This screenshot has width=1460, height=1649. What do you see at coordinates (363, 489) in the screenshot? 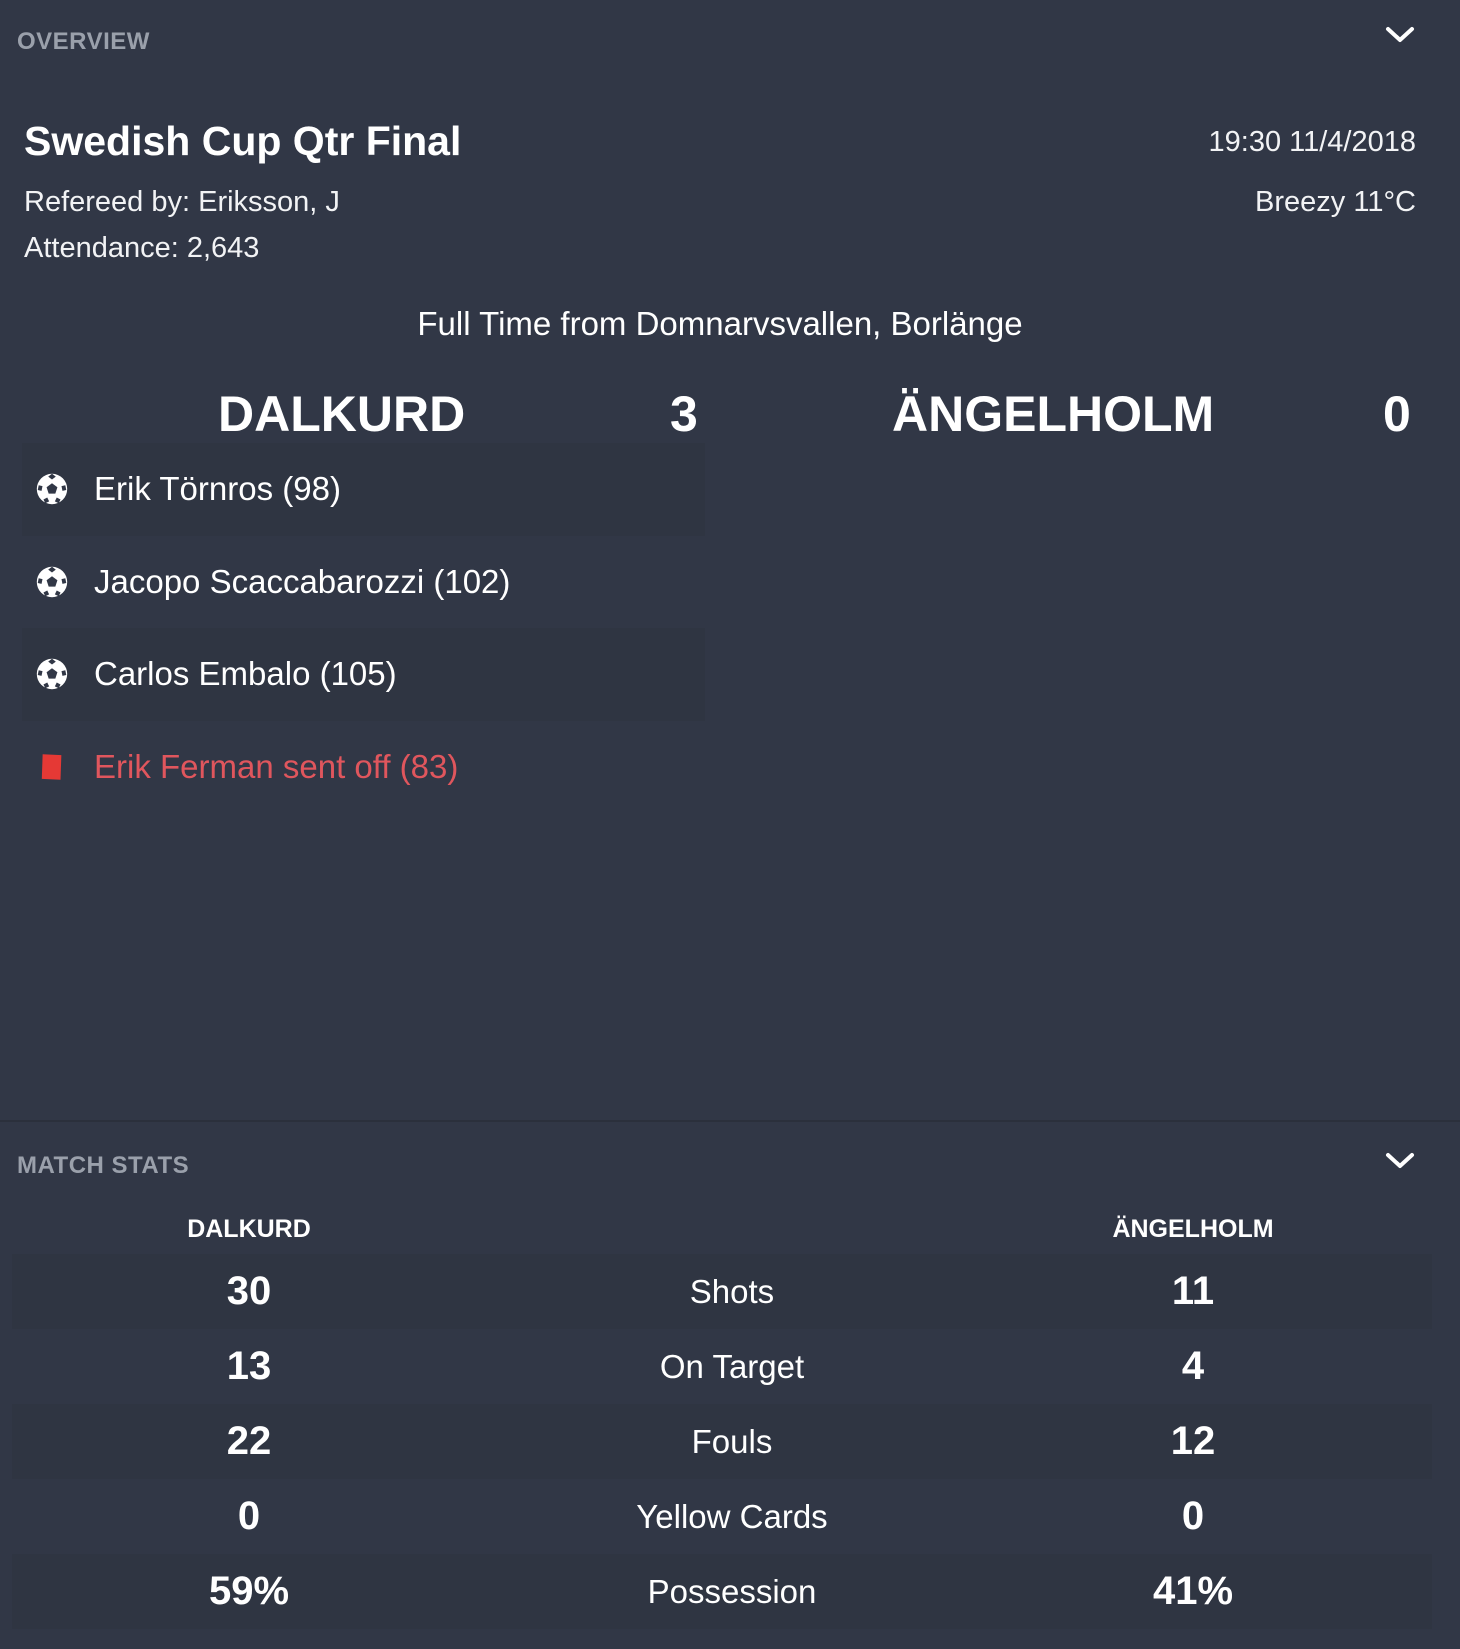
I see `goal-event: Erik Törnros (98)` at bounding box center [363, 489].